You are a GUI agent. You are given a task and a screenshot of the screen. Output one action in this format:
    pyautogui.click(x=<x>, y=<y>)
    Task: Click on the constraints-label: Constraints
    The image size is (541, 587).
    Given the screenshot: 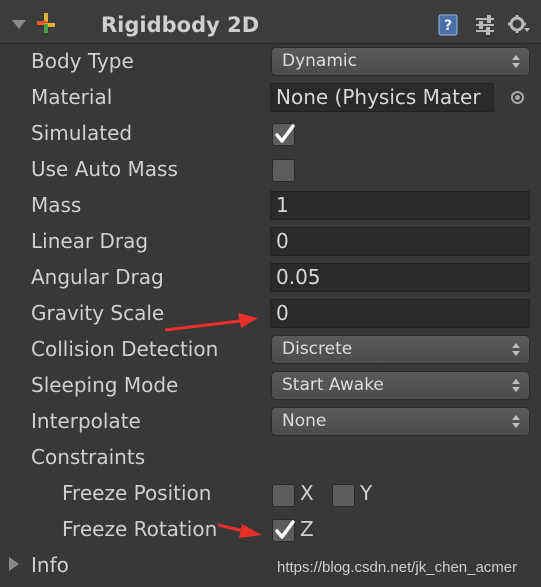 What is the action you would take?
    pyautogui.click(x=88, y=457)
    